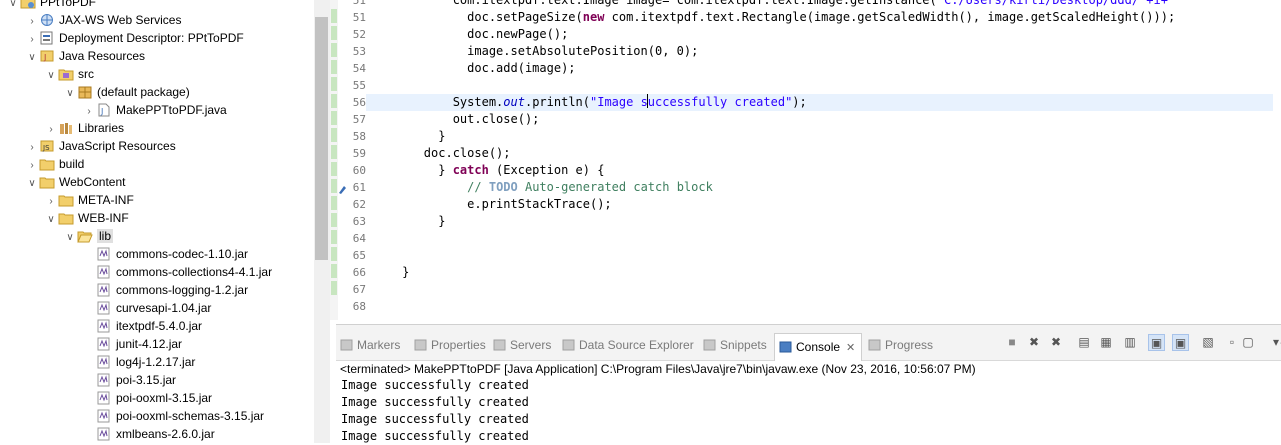 This screenshot has height=445, width=1281. Describe the element at coordinates (823, 204) in the screenshot. I see `code-line: e.printStackTrace();` at that location.